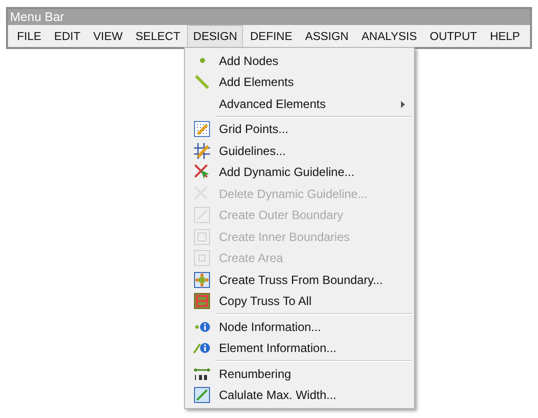  What do you see at coordinates (158, 36) in the screenshot?
I see `menu-item: SELECT` at bounding box center [158, 36].